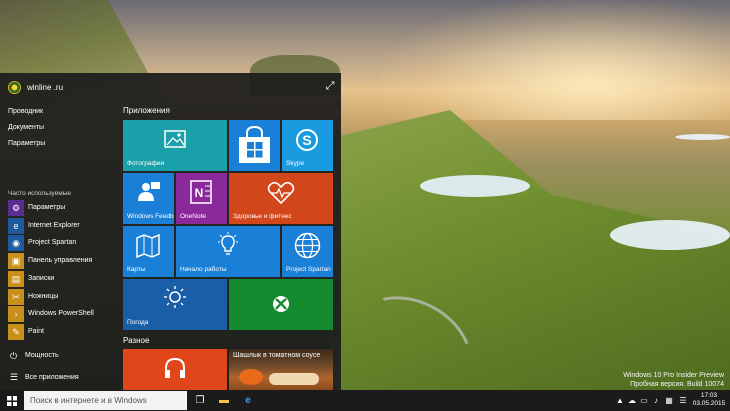 The image size is (730, 411). I want to click on tile-onenote: N OneNote, so click(201, 198).